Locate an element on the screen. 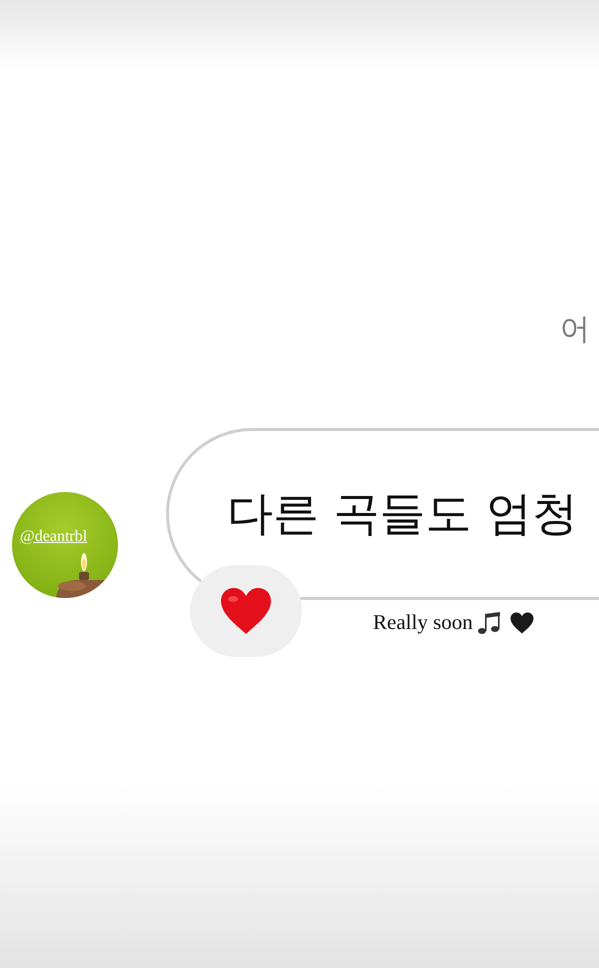 This screenshot has height=968, width=599. message-text: 어 is located at coordinates (575, 329).